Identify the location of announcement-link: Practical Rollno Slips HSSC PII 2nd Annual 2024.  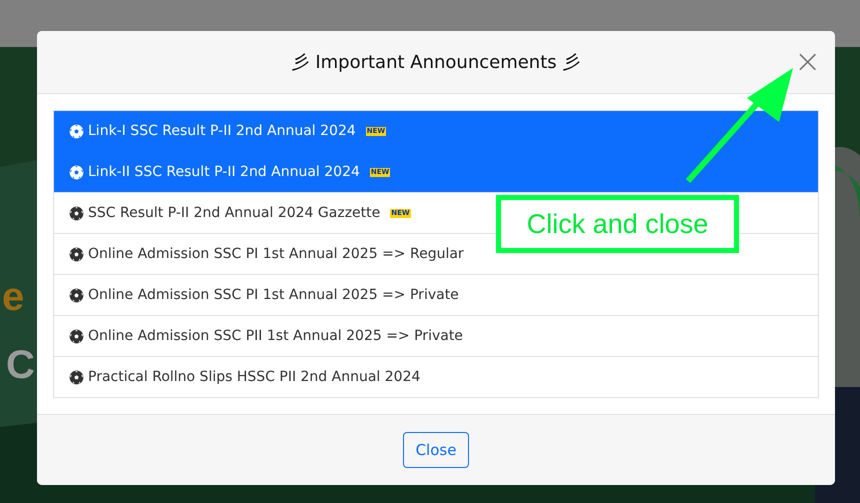
(254, 377).